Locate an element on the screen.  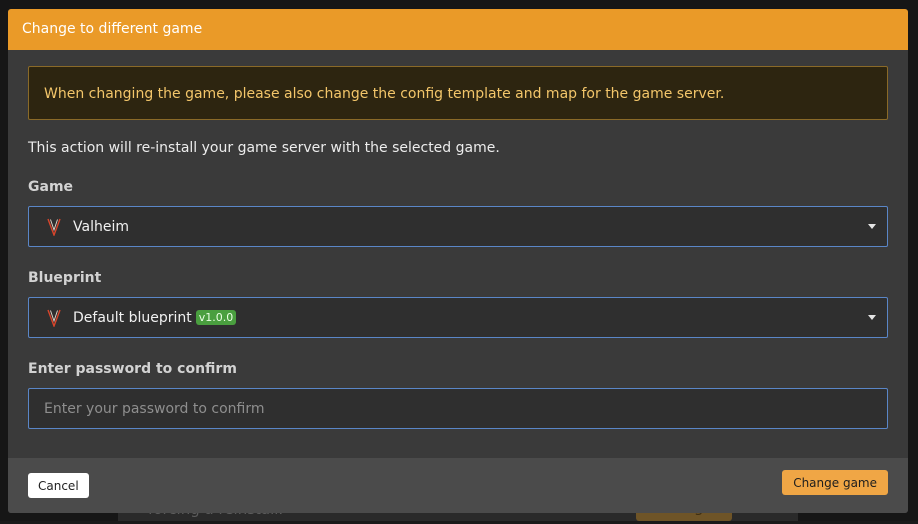
password-input is located at coordinates (458, 408).